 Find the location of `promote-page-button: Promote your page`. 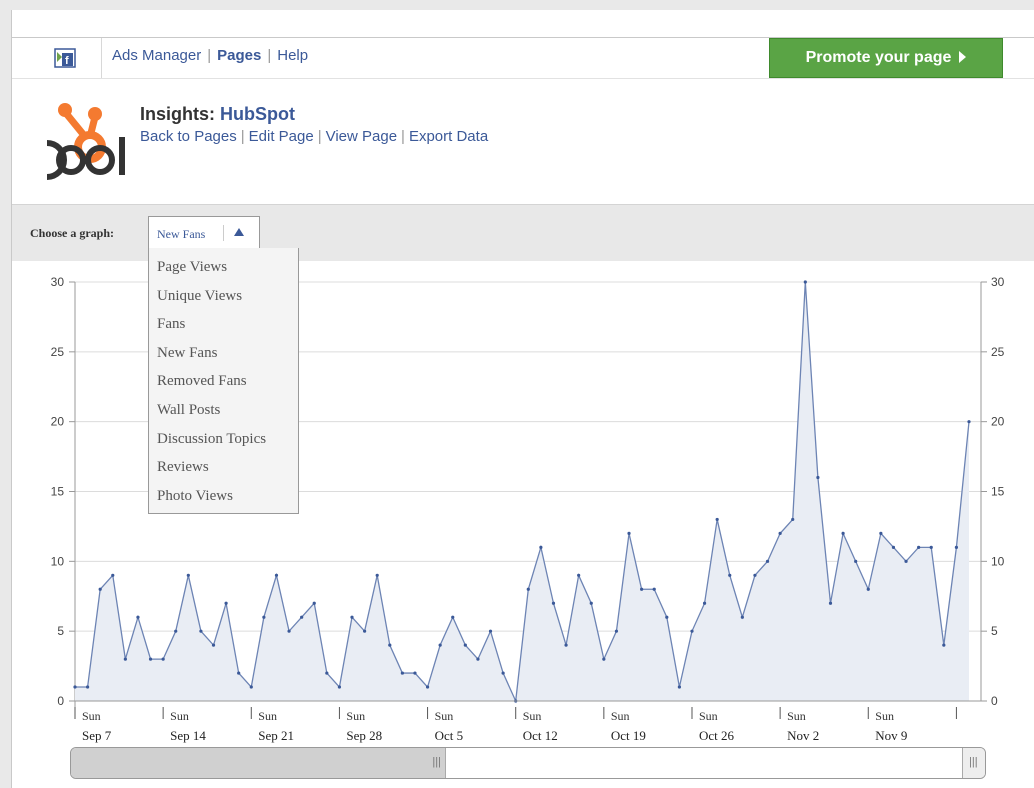

promote-page-button: Promote your page is located at coordinates (886, 58).